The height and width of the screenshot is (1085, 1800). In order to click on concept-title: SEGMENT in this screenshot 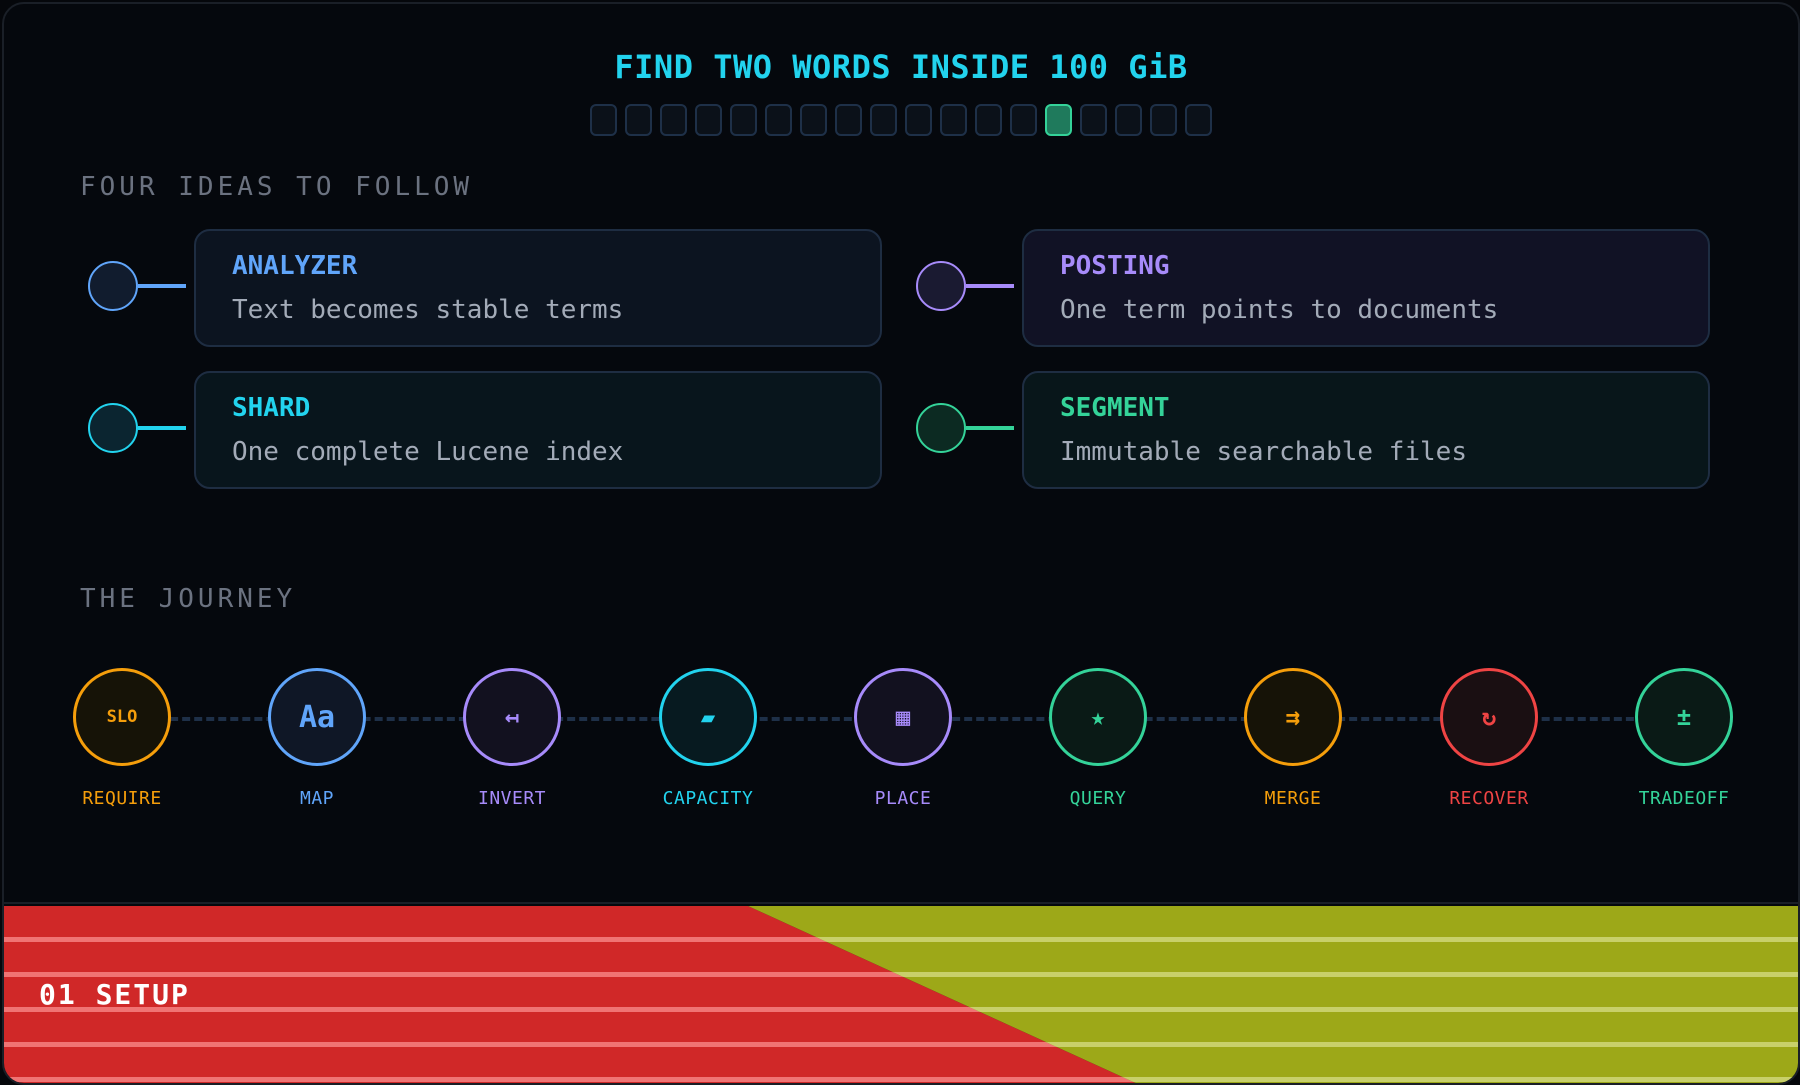, I will do `click(1115, 408)`.